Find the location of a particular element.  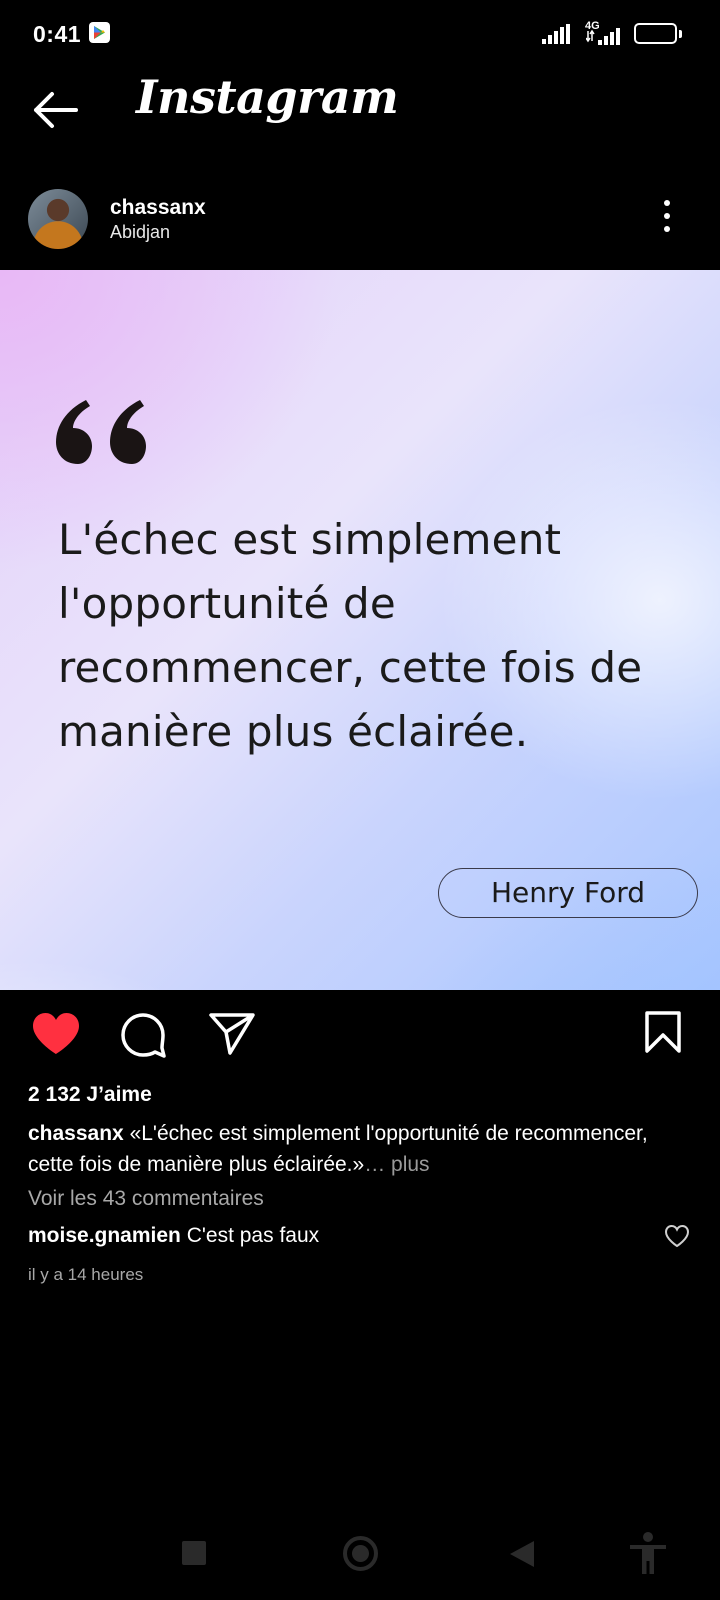

top-comment: moise.gnamien C'est pas faux is located at coordinates (173, 1236).